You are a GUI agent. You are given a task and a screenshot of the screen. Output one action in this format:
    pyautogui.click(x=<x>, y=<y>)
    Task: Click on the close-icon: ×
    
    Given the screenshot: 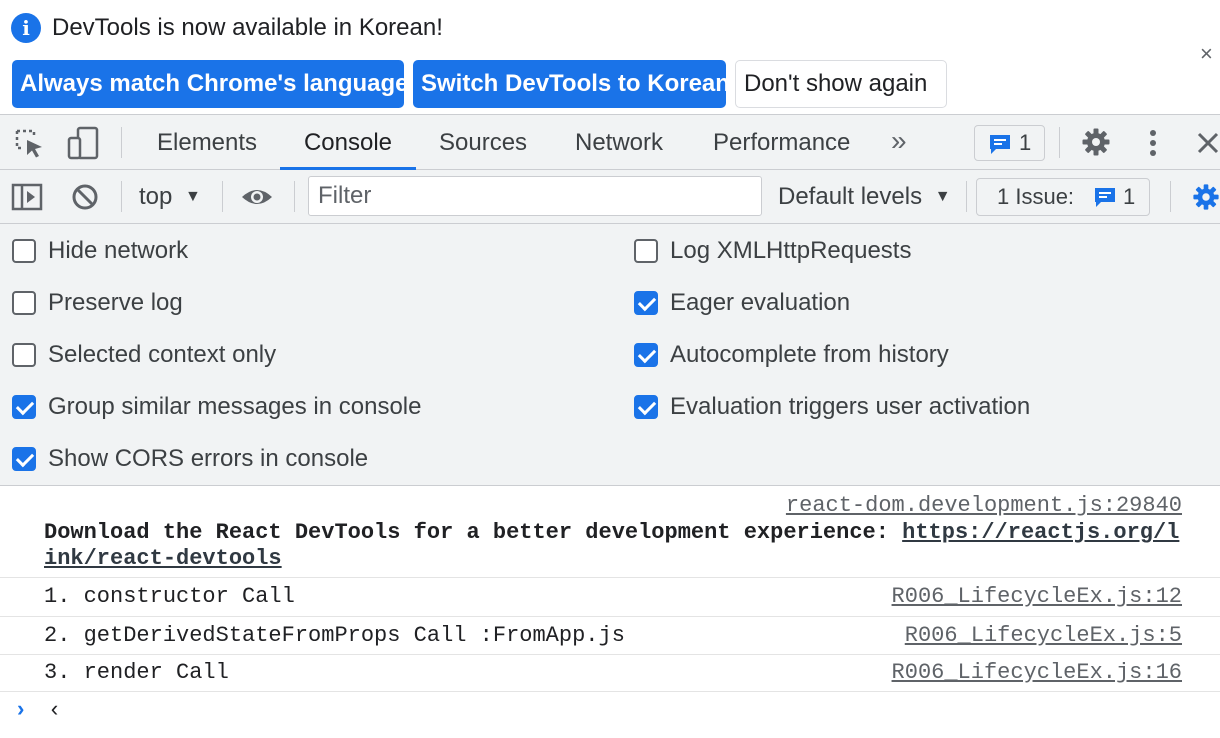 What is the action you would take?
    pyautogui.click(x=1206, y=54)
    